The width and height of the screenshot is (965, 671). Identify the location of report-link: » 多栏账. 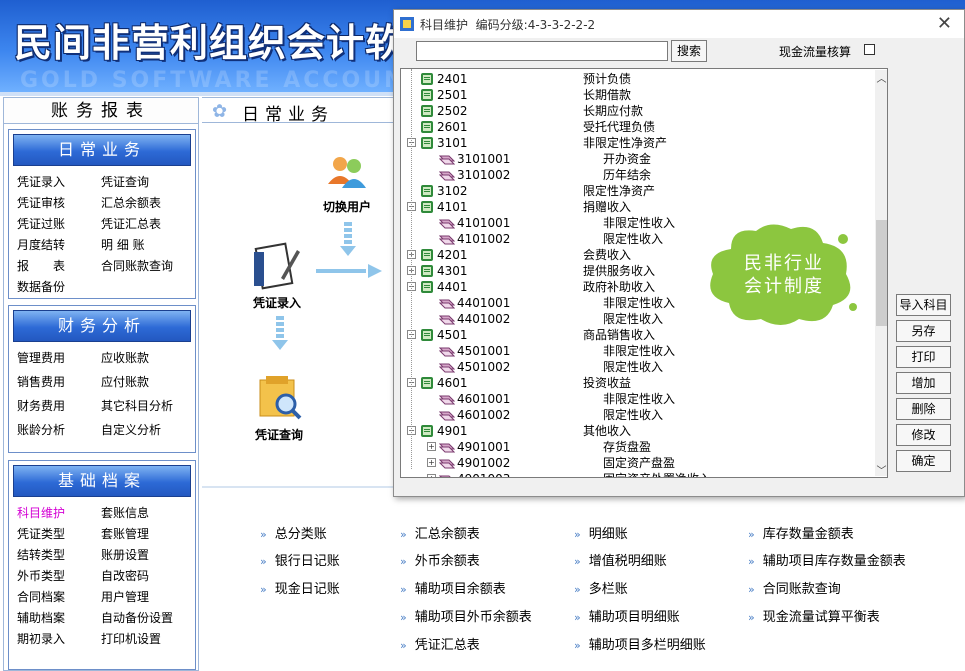
(601, 587).